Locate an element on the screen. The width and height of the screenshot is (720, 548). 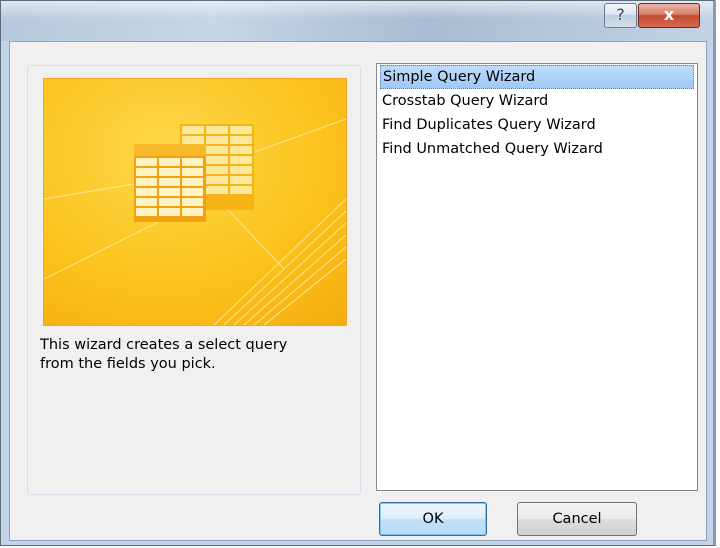
list-item-crosstab-query-wizard: Crosstab Query Wizard is located at coordinates (537, 101).